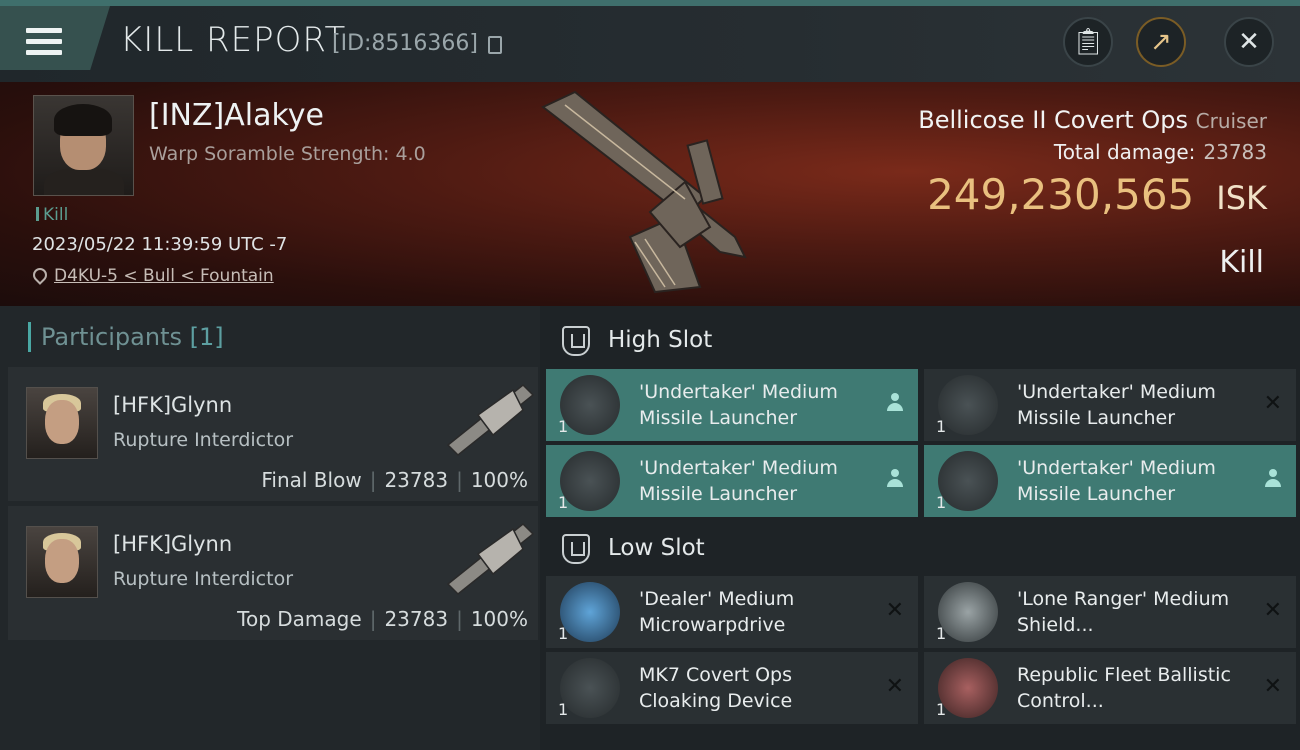 The height and width of the screenshot is (750, 1300). Describe the element at coordinates (233, 40) in the screenshot. I see `page-title: KILL REPORT` at that location.